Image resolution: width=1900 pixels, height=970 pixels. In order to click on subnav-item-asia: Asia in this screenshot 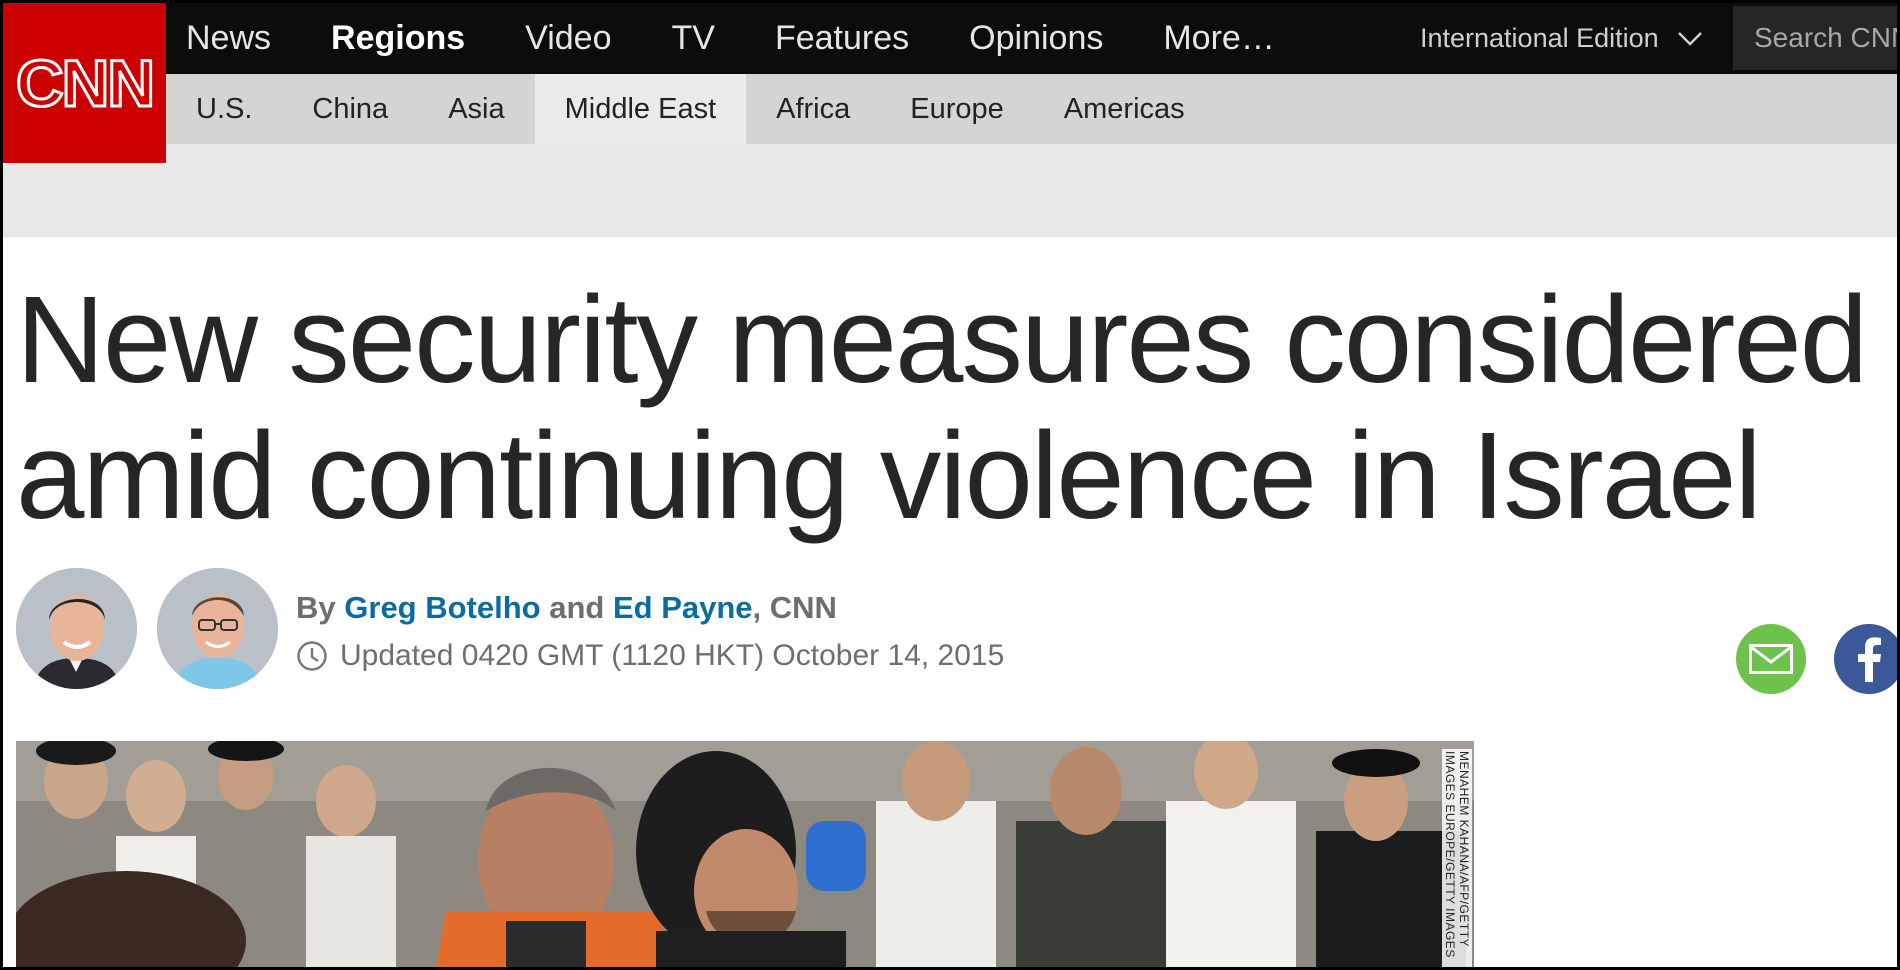, I will do `click(476, 109)`.